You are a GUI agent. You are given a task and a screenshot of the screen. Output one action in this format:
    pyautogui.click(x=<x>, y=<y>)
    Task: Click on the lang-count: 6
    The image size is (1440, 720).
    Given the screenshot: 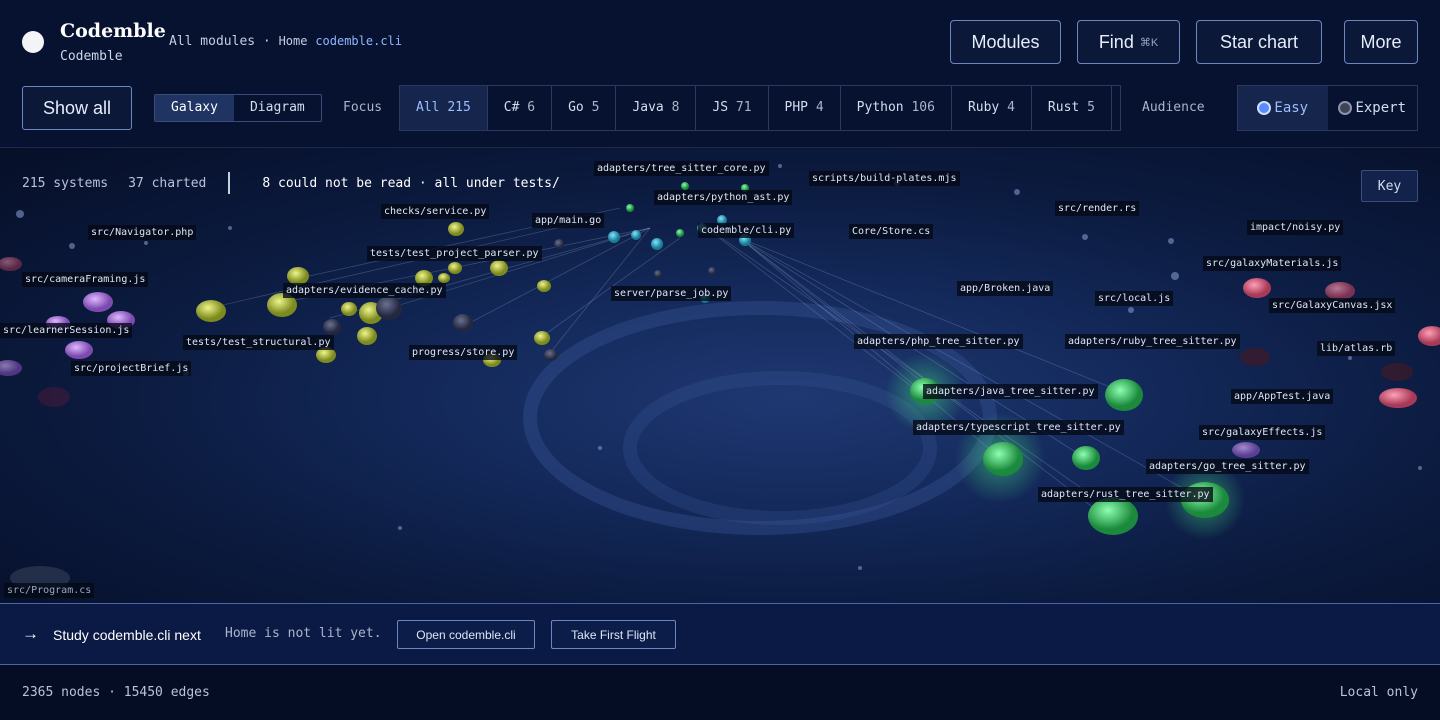 What is the action you would take?
    pyautogui.click(x=531, y=107)
    